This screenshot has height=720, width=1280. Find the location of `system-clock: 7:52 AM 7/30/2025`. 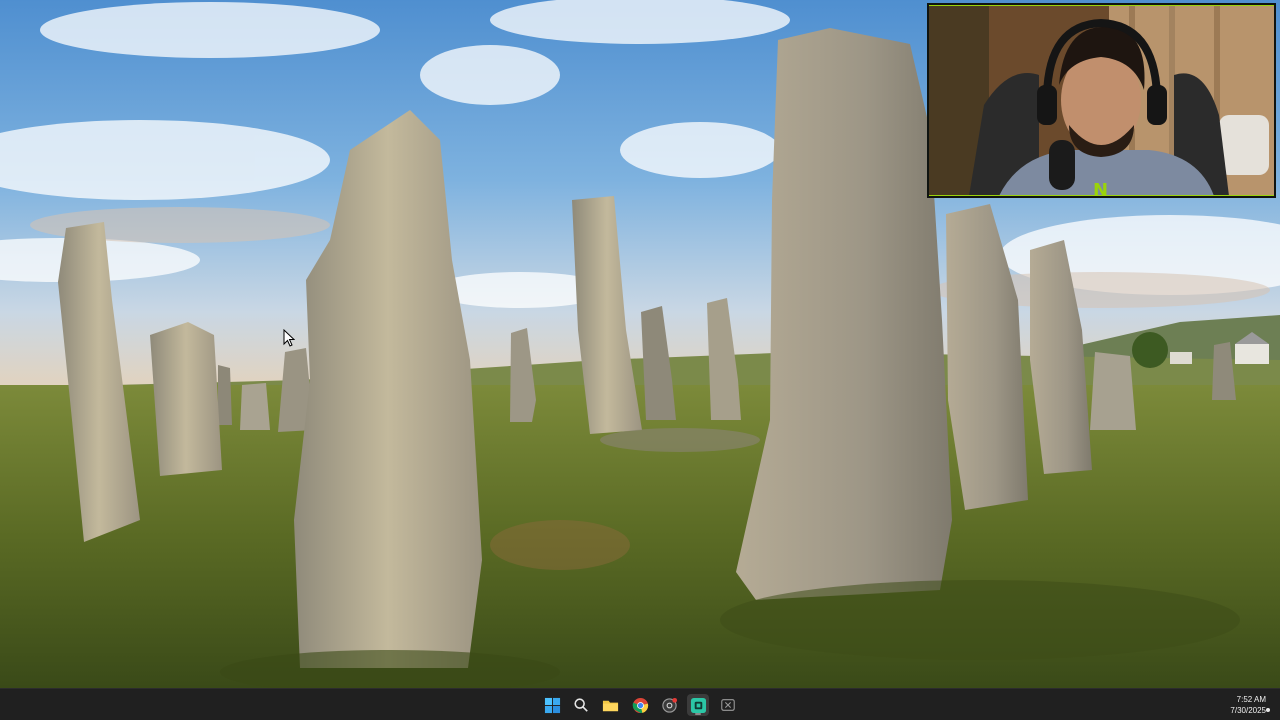

system-clock: 7:52 AM 7/30/2025 is located at coordinates (1236, 705).